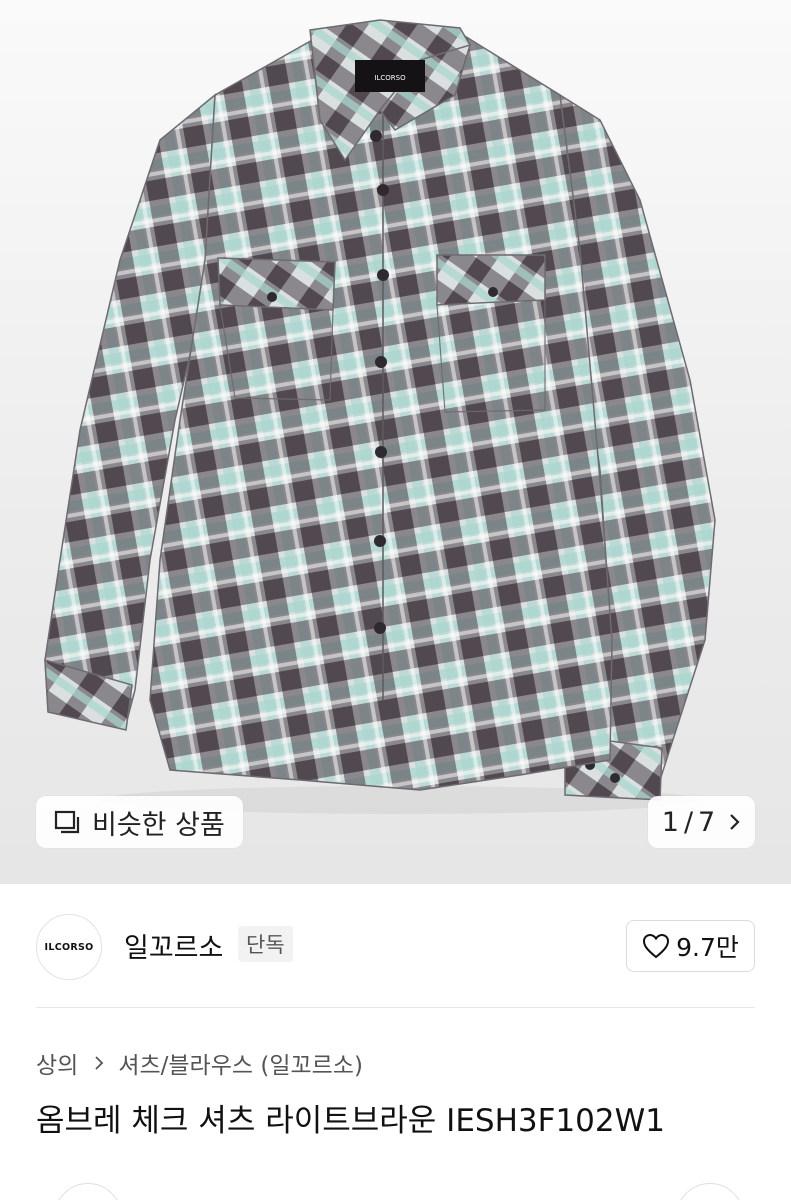 The height and width of the screenshot is (1200, 791). What do you see at coordinates (707, 822) in the screenshot?
I see `image-total-count: 7` at bounding box center [707, 822].